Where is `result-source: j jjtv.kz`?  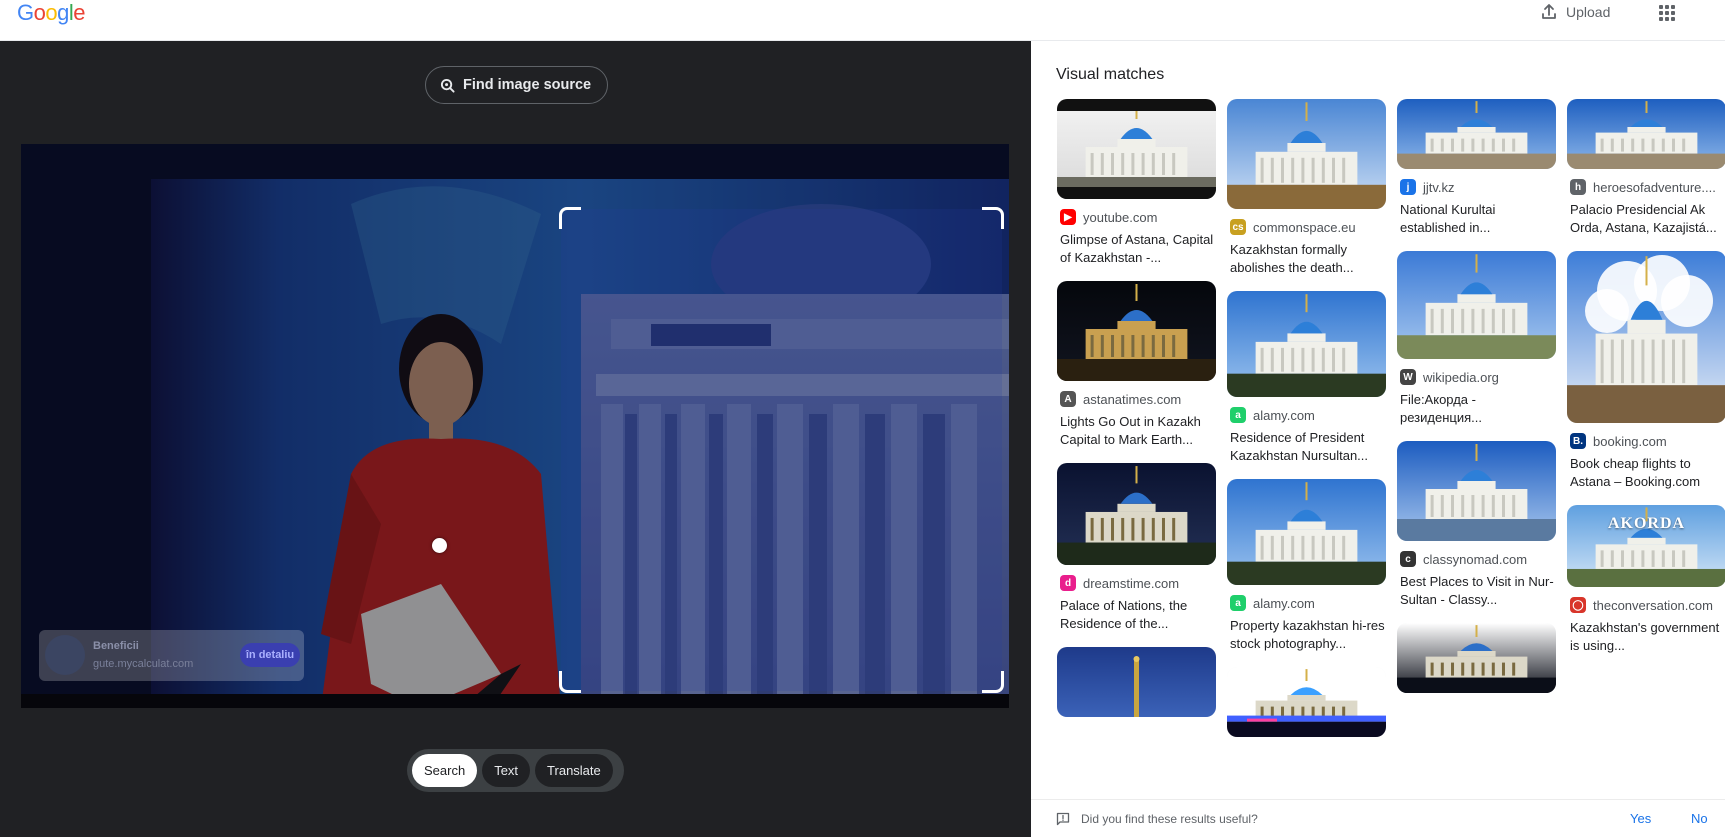 result-source: j jjtv.kz is located at coordinates (1476, 187).